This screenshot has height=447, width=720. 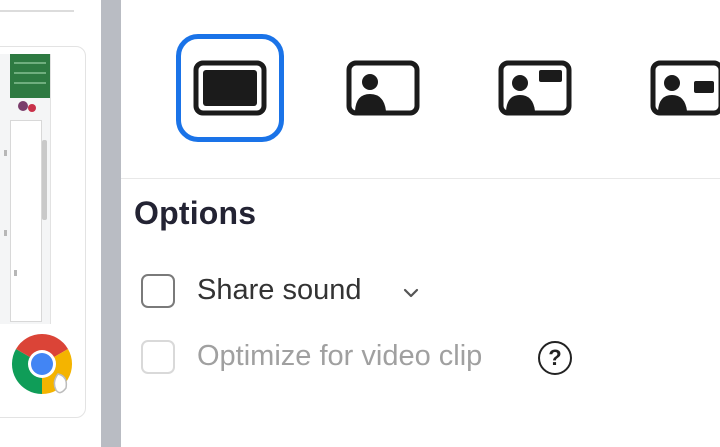 I want to click on thumbnail-preview-header, so click(x=30, y=76).